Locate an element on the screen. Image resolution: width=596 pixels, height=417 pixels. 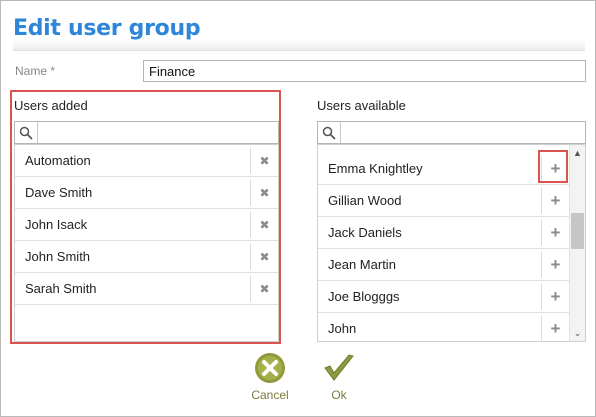
users-added-search is located at coordinates (146, 132).